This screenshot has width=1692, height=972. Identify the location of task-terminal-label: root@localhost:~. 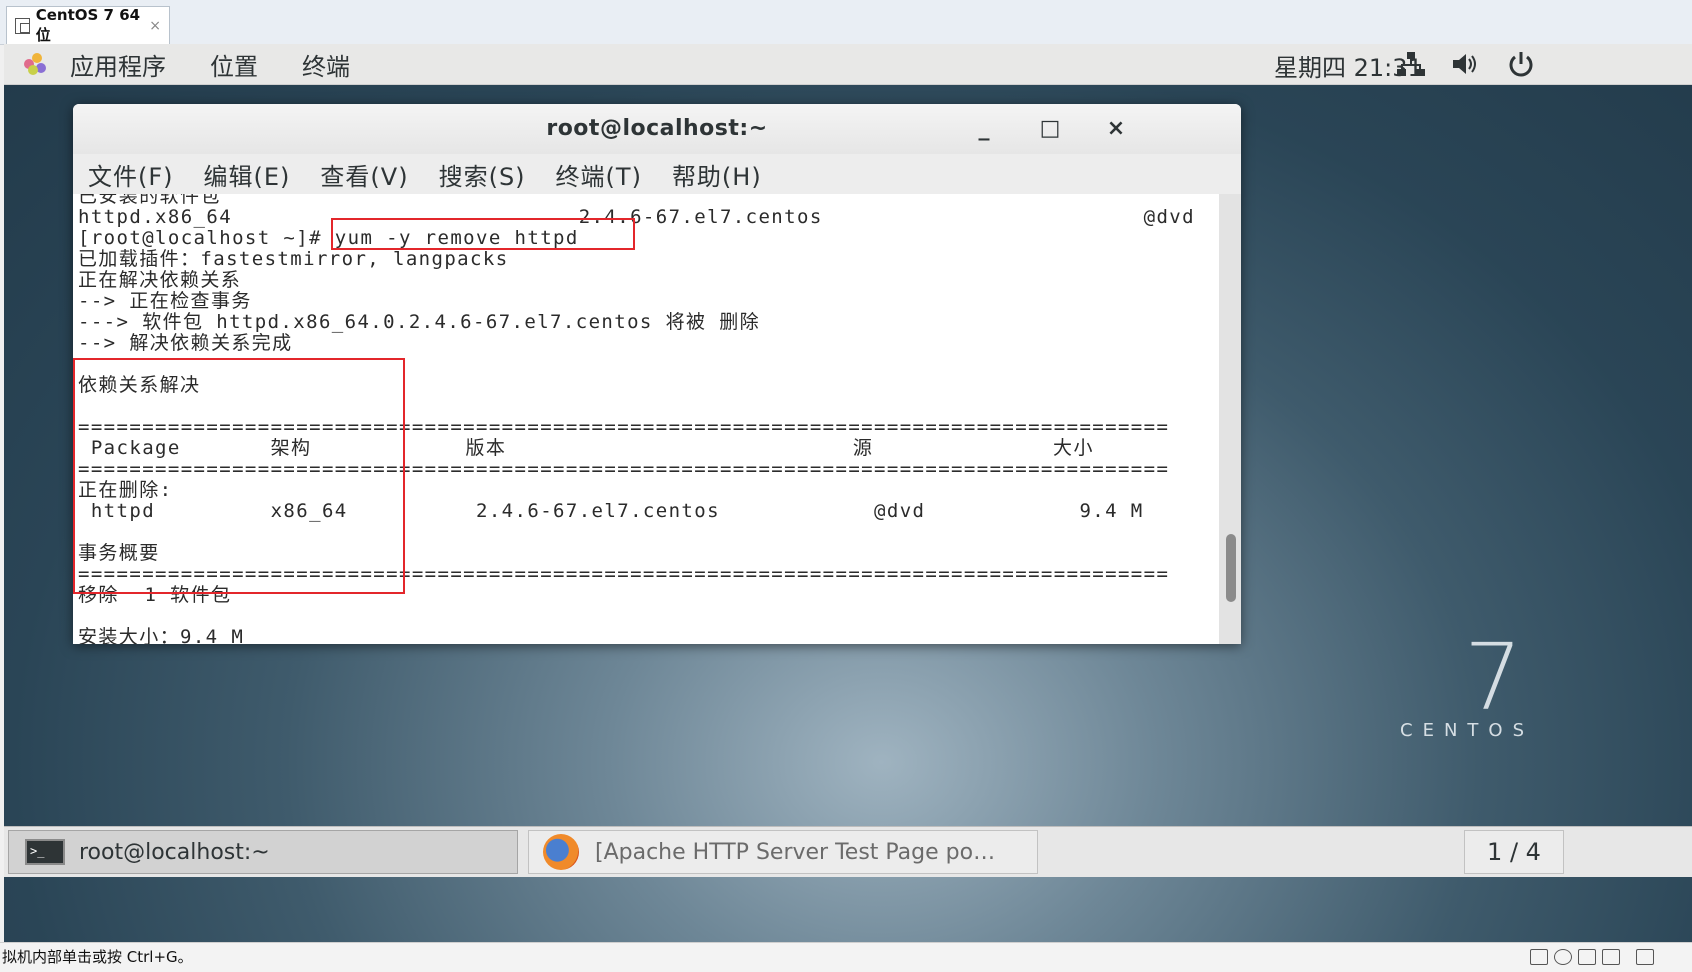
(174, 852).